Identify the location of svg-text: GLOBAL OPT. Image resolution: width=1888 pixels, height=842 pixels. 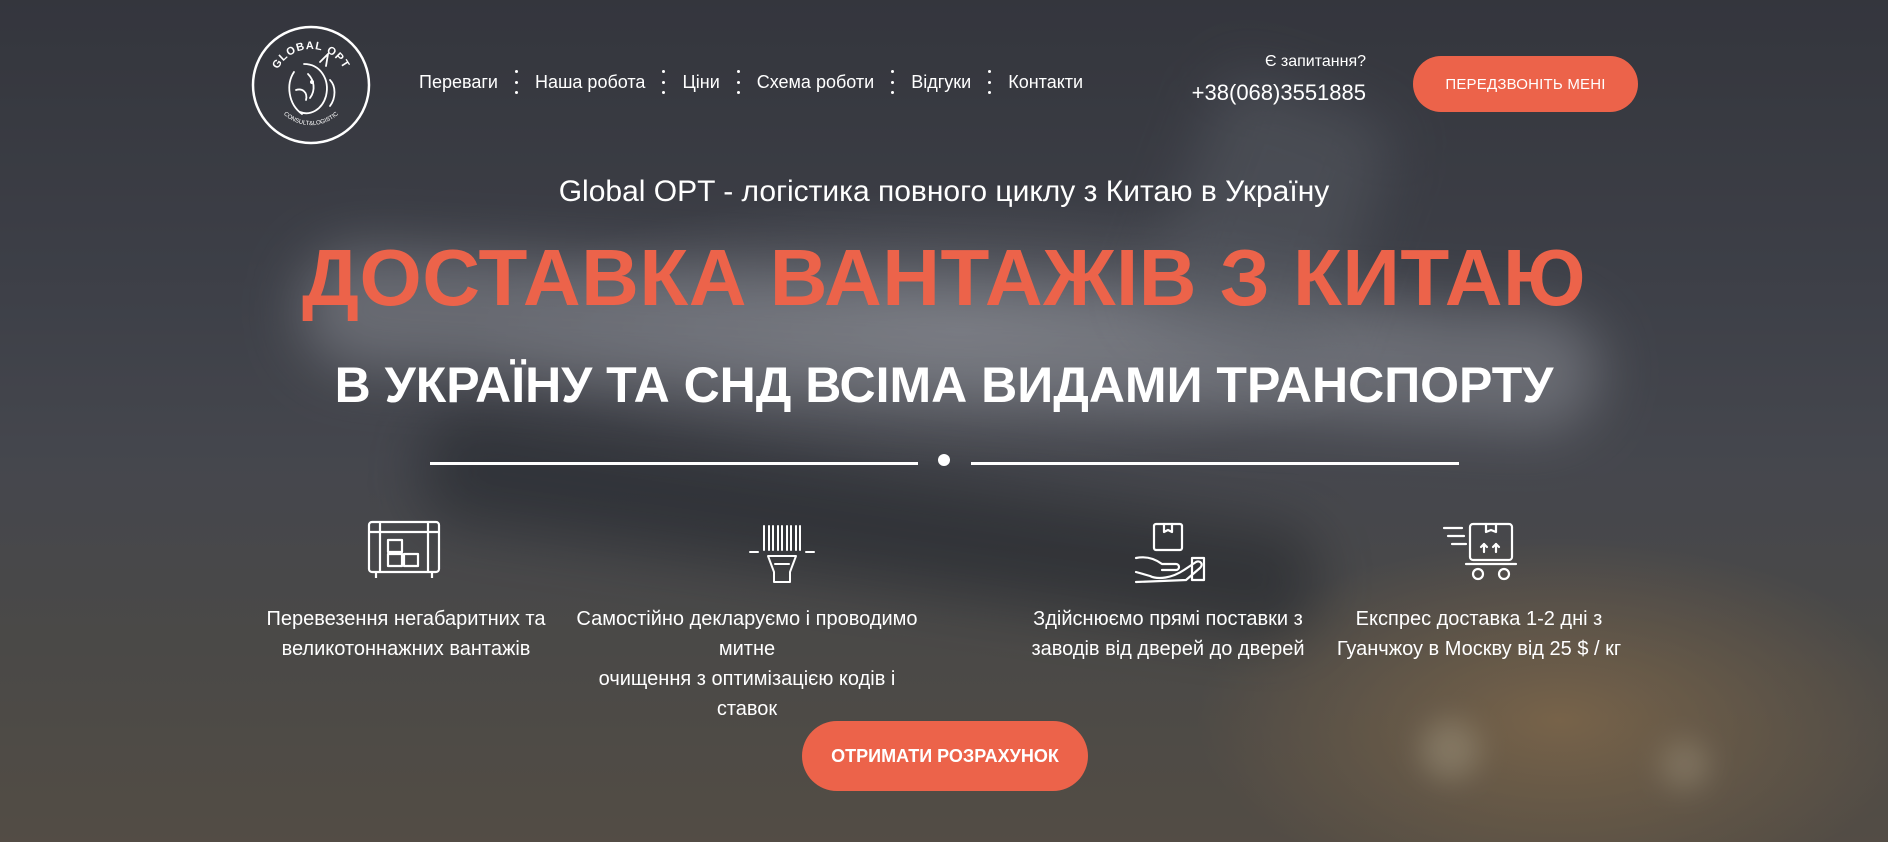
(311, 55).